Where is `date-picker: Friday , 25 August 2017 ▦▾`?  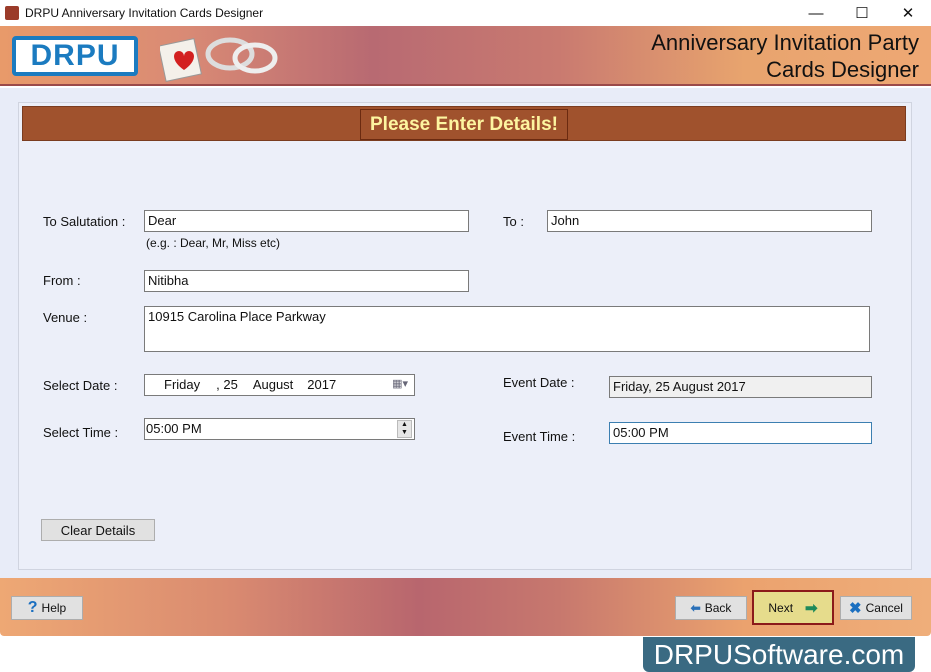 date-picker: Friday , 25 August 2017 ▦▾ is located at coordinates (279, 385).